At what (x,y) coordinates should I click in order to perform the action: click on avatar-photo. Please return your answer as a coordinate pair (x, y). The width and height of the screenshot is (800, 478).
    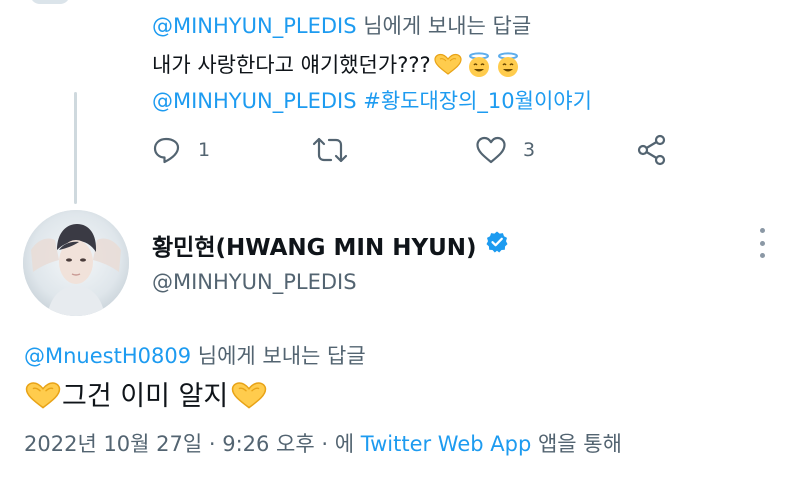
    Looking at the image, I should click on (76, 263).